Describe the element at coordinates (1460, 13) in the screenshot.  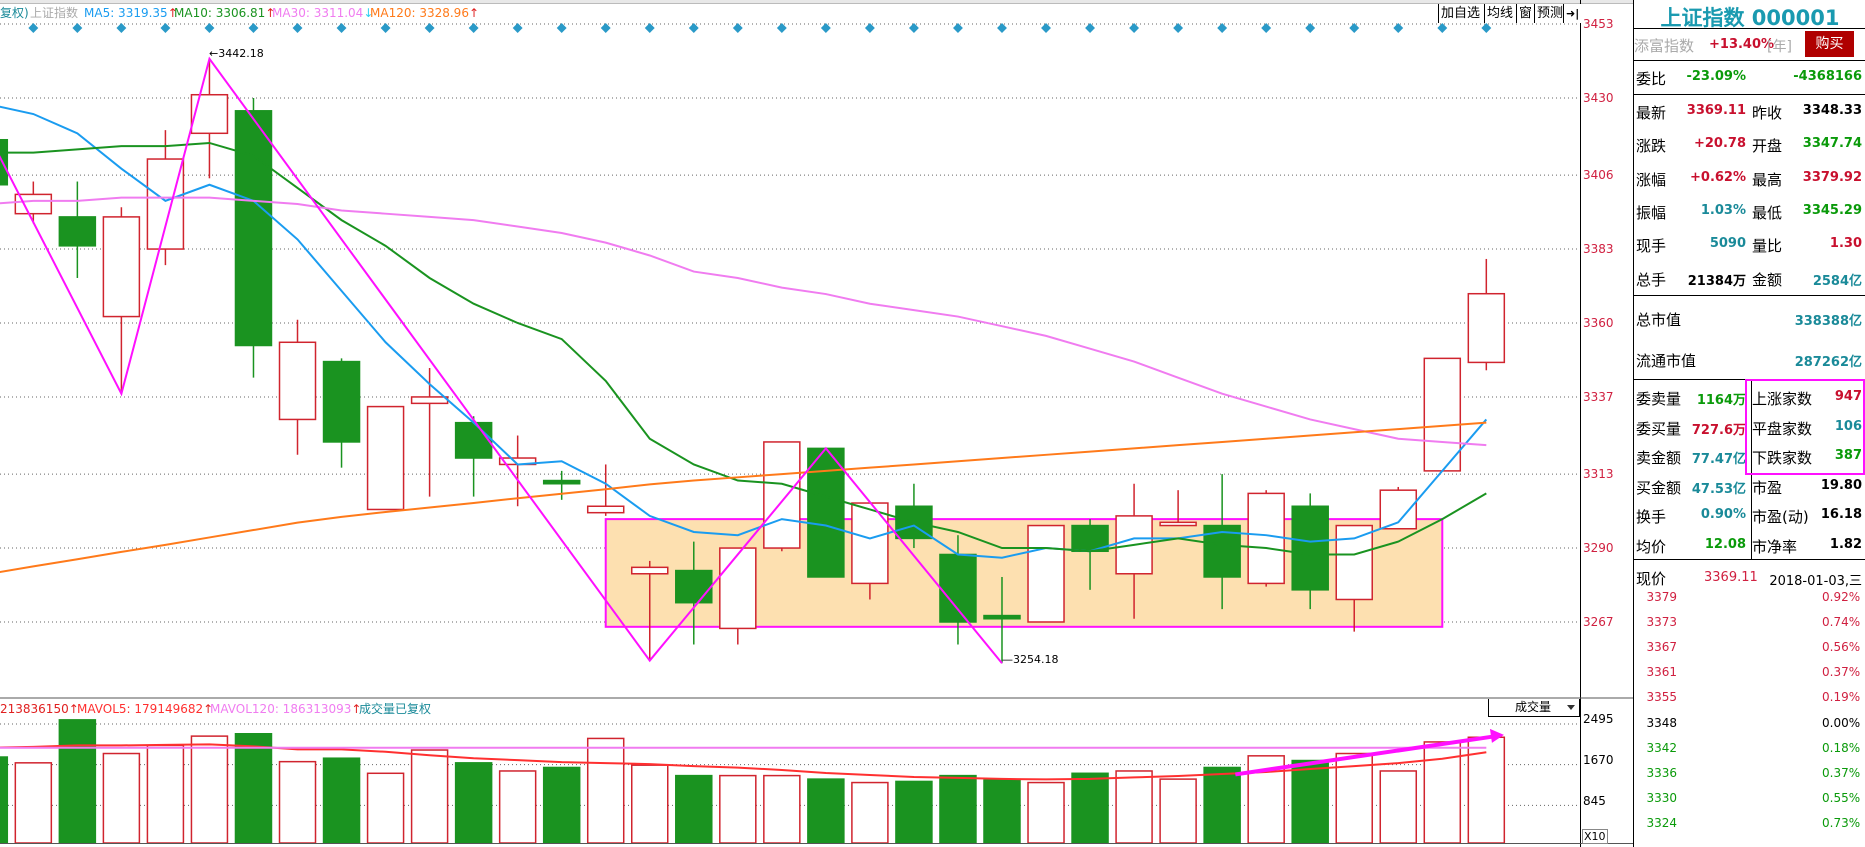
I see `add-watchlist-button: 加自选` at that location.